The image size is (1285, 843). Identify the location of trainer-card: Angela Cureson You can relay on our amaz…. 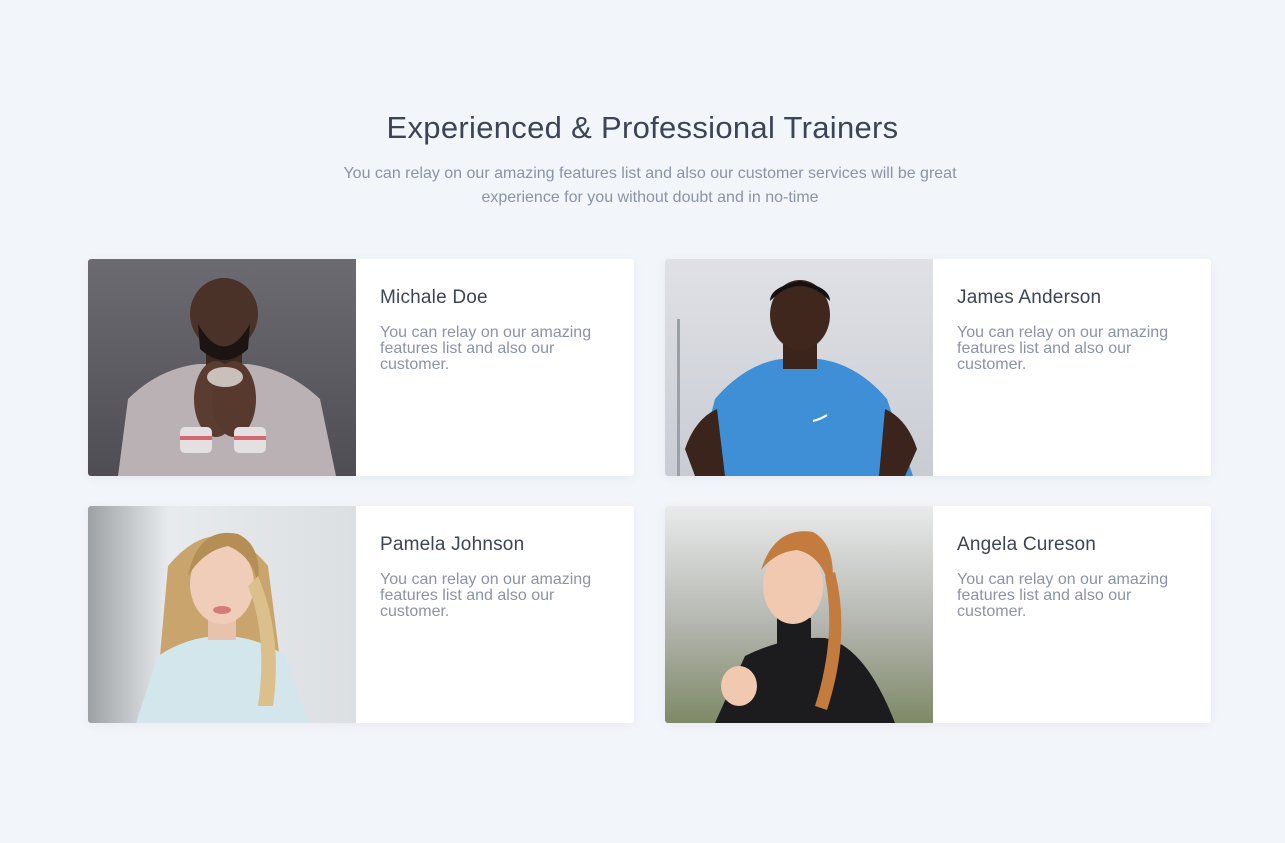
(938, 614).